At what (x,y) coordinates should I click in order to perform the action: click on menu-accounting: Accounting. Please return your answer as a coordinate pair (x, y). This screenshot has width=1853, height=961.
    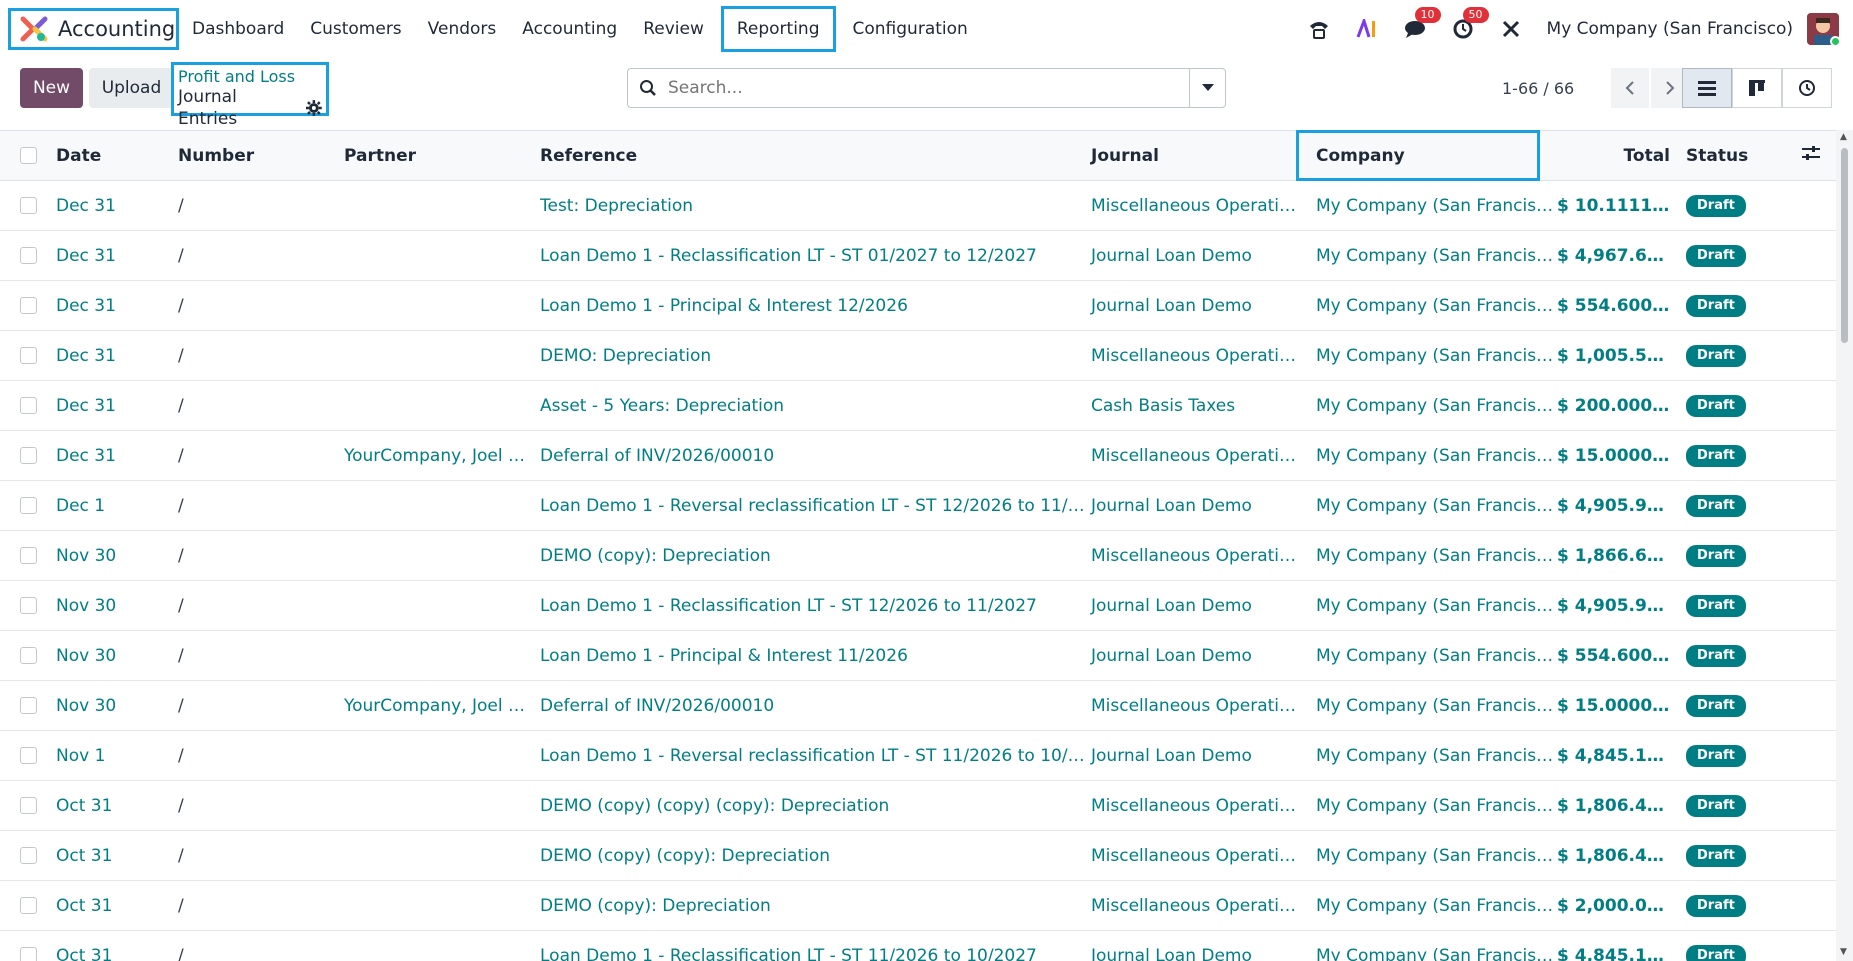
    Looking at the image, I should click on (569, 29).